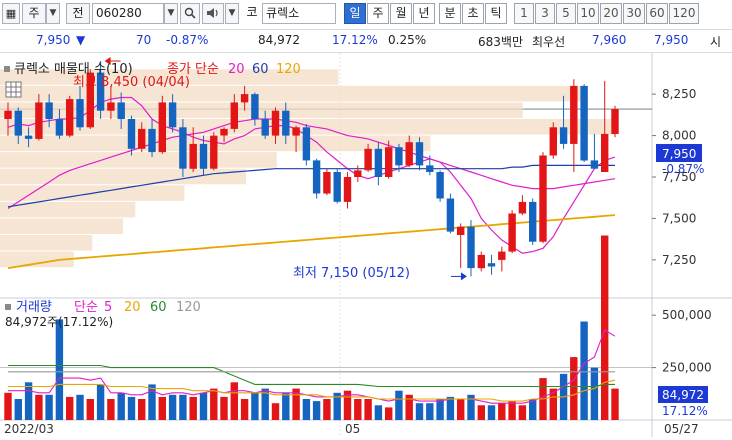 The image size is (732, 440). Describe the element at coordinates (679, 94) in the screenshot. I see `price-axis-label-0: 8,250` at that location.